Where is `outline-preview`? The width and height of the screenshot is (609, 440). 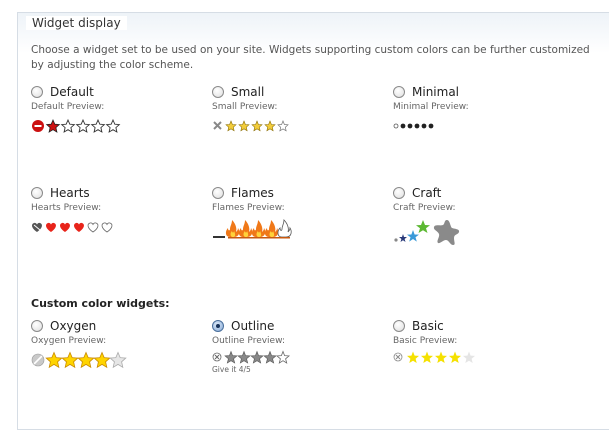 outline-preview is located at coordinates (302, 357).